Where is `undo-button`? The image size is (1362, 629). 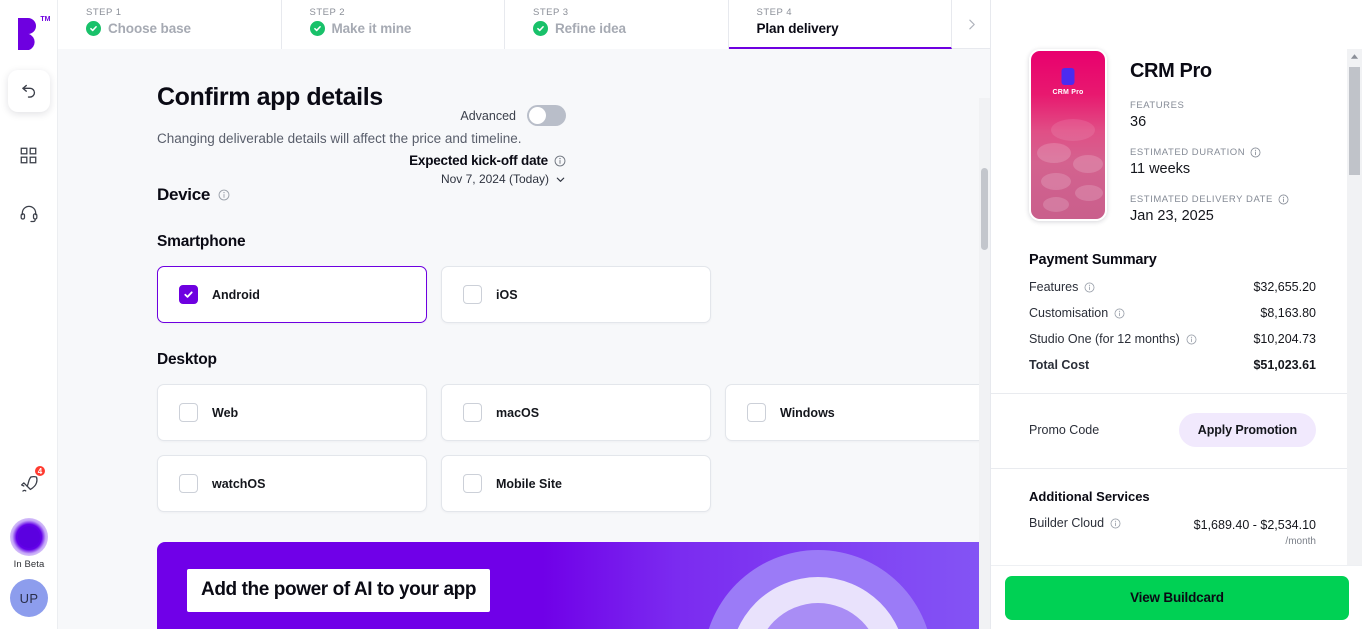
undo-button is located at coordinates (28, 91).